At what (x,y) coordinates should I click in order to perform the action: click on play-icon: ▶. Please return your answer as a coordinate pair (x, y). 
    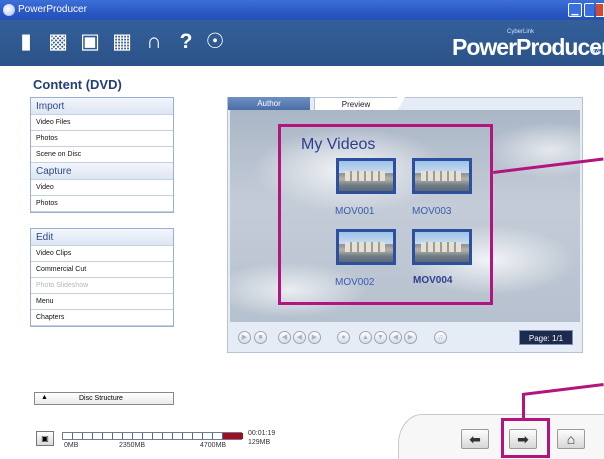
    Looking at the image, I should click on (244, 337).